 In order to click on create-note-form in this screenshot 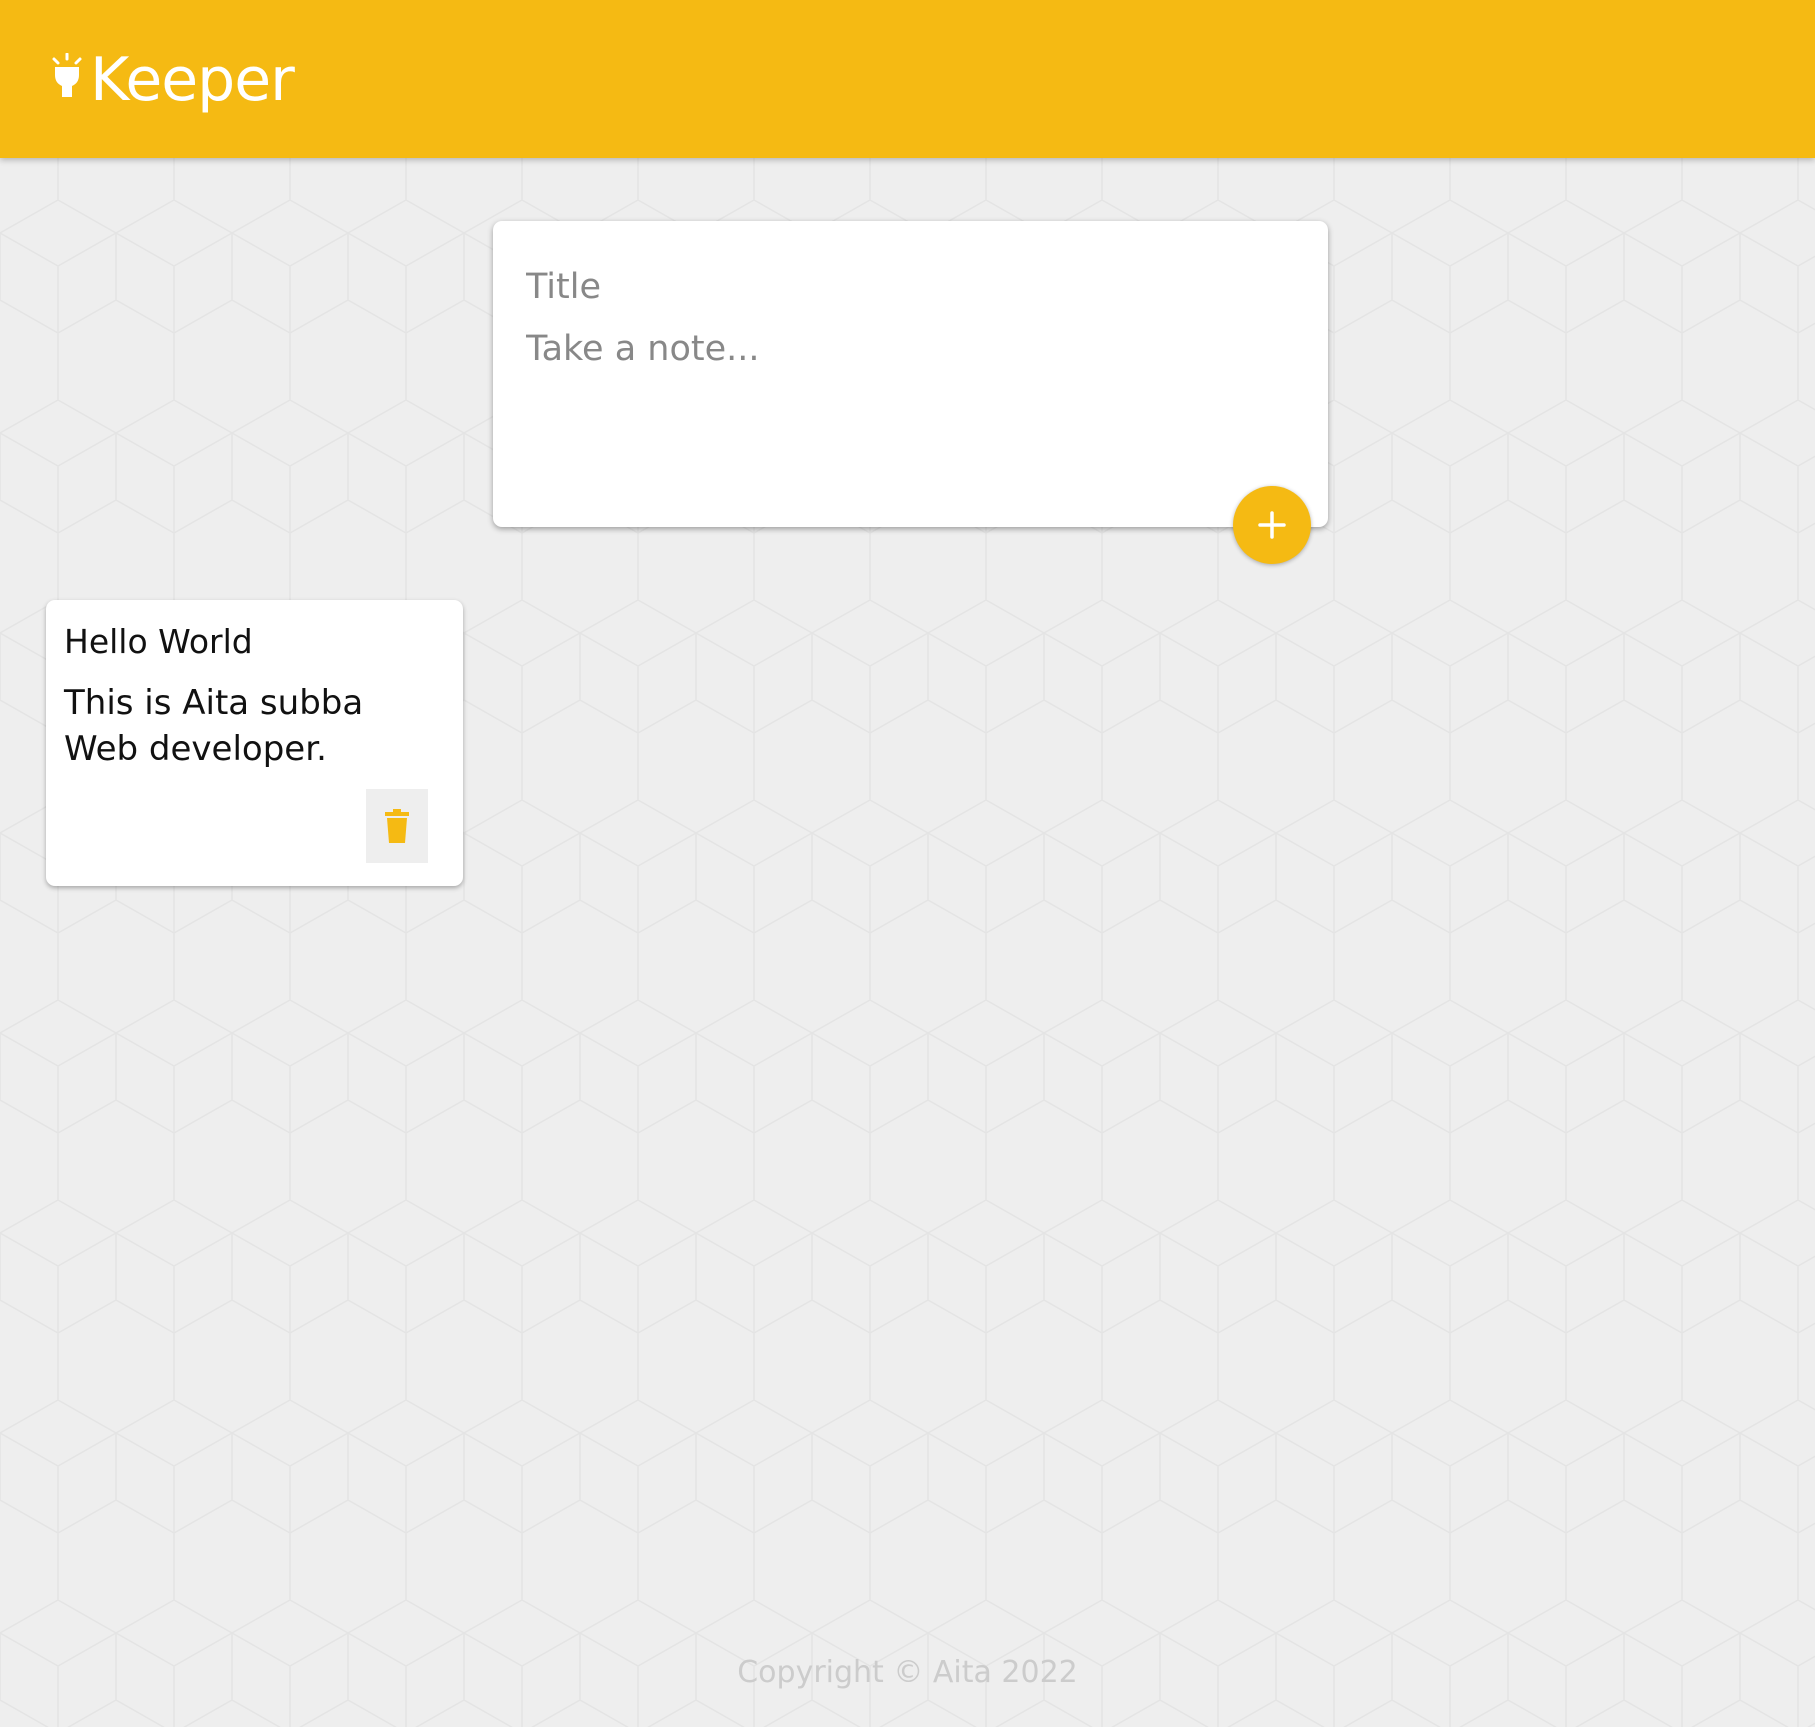, I will do `click(910, 392)`.